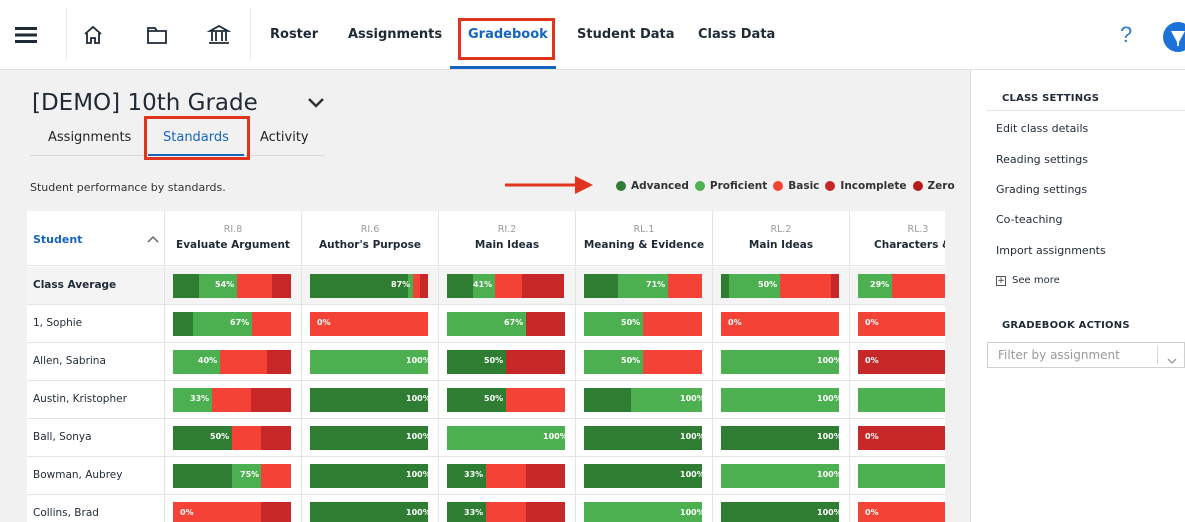  What do you see at coordinates (96, 286) in the screenshot?
I see `student-name: Class Average` at bounding box center [96, 286].